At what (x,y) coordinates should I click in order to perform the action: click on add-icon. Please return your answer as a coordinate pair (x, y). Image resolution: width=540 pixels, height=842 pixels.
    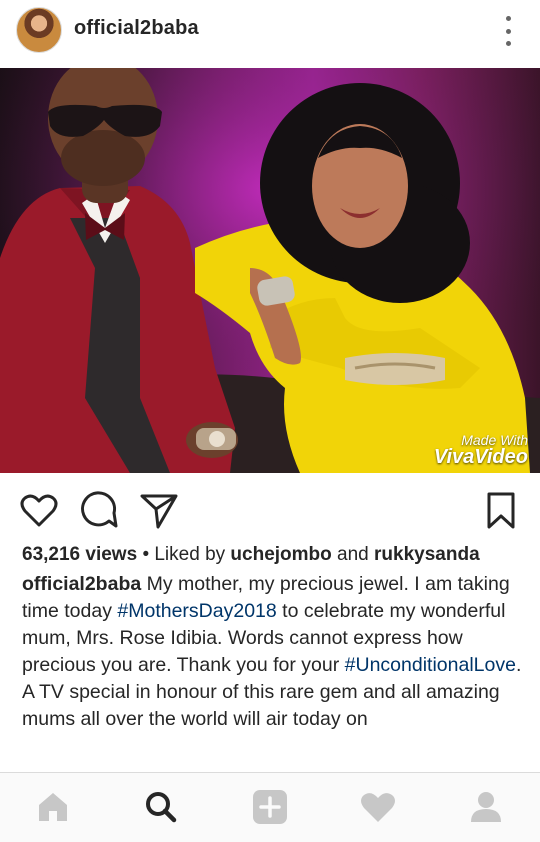
    Looking at the image, I should click on (270, 807).